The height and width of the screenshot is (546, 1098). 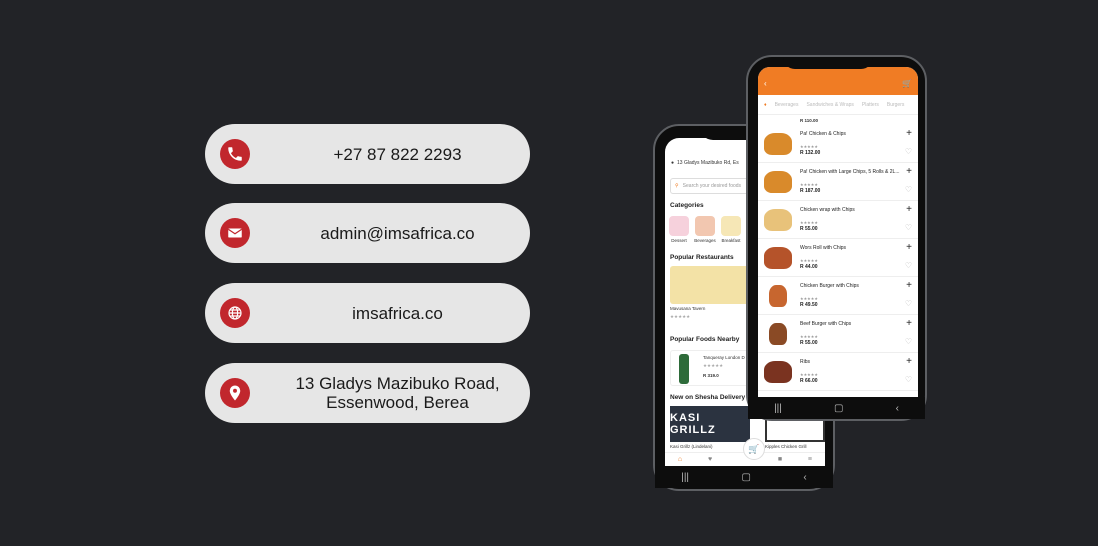 What do you see at coordinates (673, 163) in the screenshot?
I see `map-pin-icon: ●` at bounding box center [673, 163].